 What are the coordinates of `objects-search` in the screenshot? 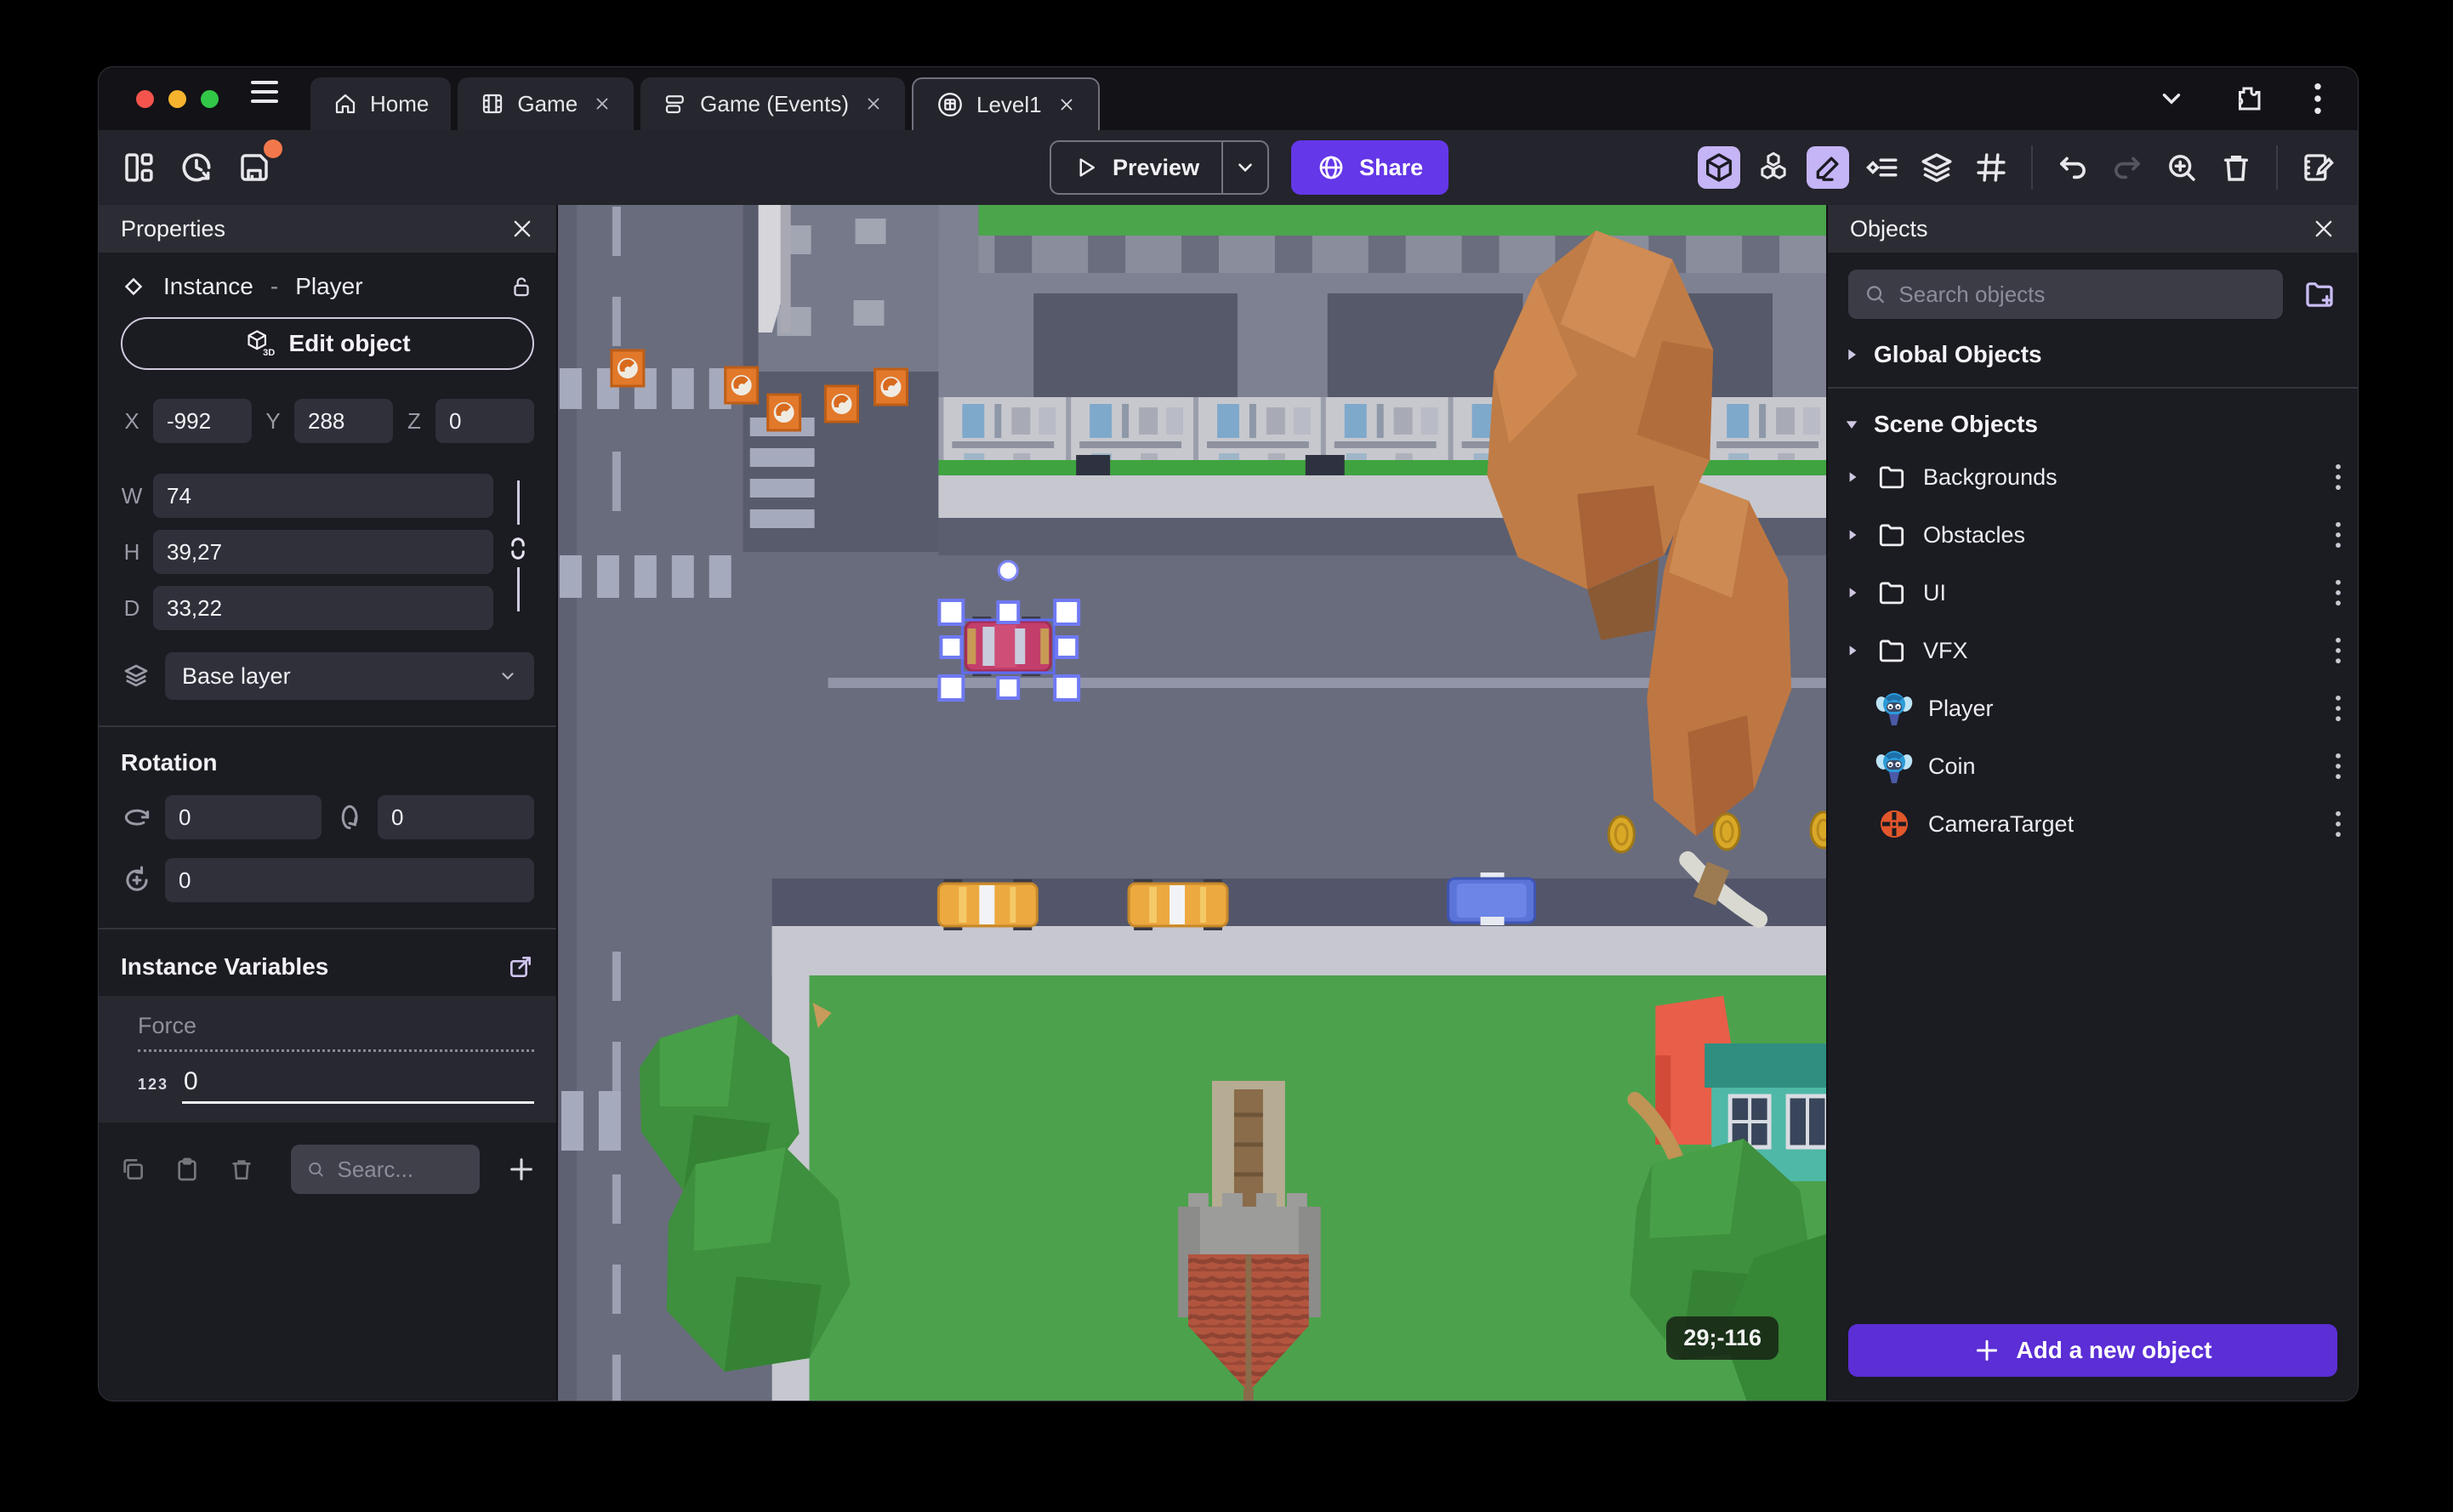 It's located at (2065, 294).